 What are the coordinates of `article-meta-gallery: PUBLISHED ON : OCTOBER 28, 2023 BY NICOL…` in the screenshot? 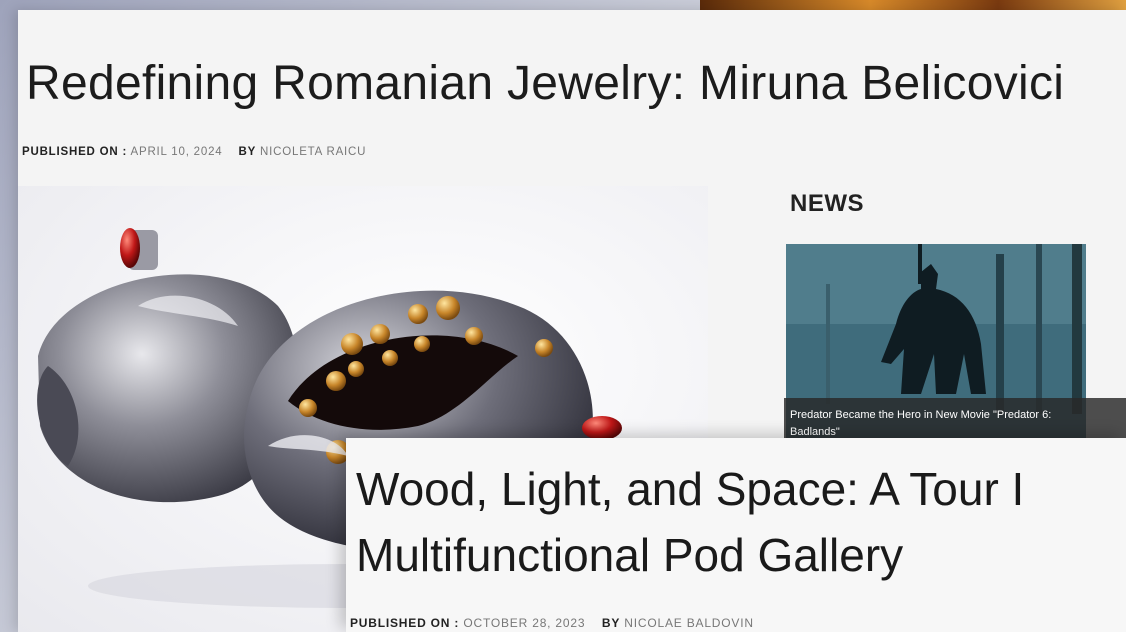 It's located at (552, 623).